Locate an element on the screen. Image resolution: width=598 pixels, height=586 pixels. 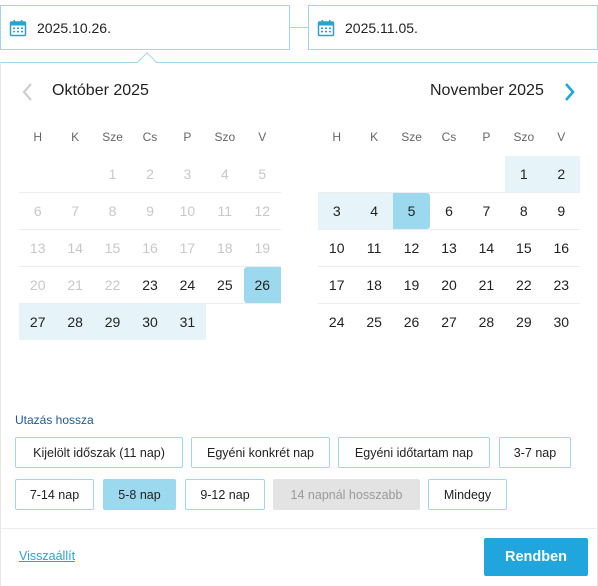
weekday-label: P is located at coordinates (187, 137).